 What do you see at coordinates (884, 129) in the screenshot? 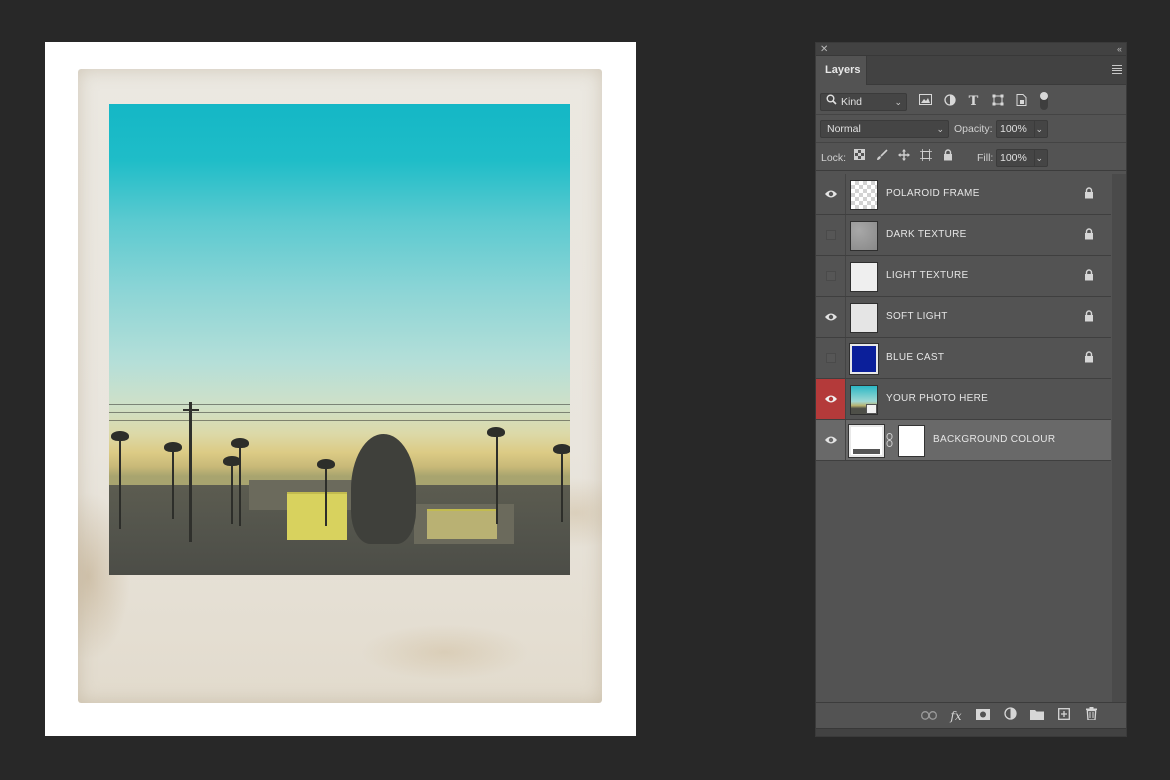
I see `blend-mode-dropdown: Normal ⌄` at bounding box center [884, 129].